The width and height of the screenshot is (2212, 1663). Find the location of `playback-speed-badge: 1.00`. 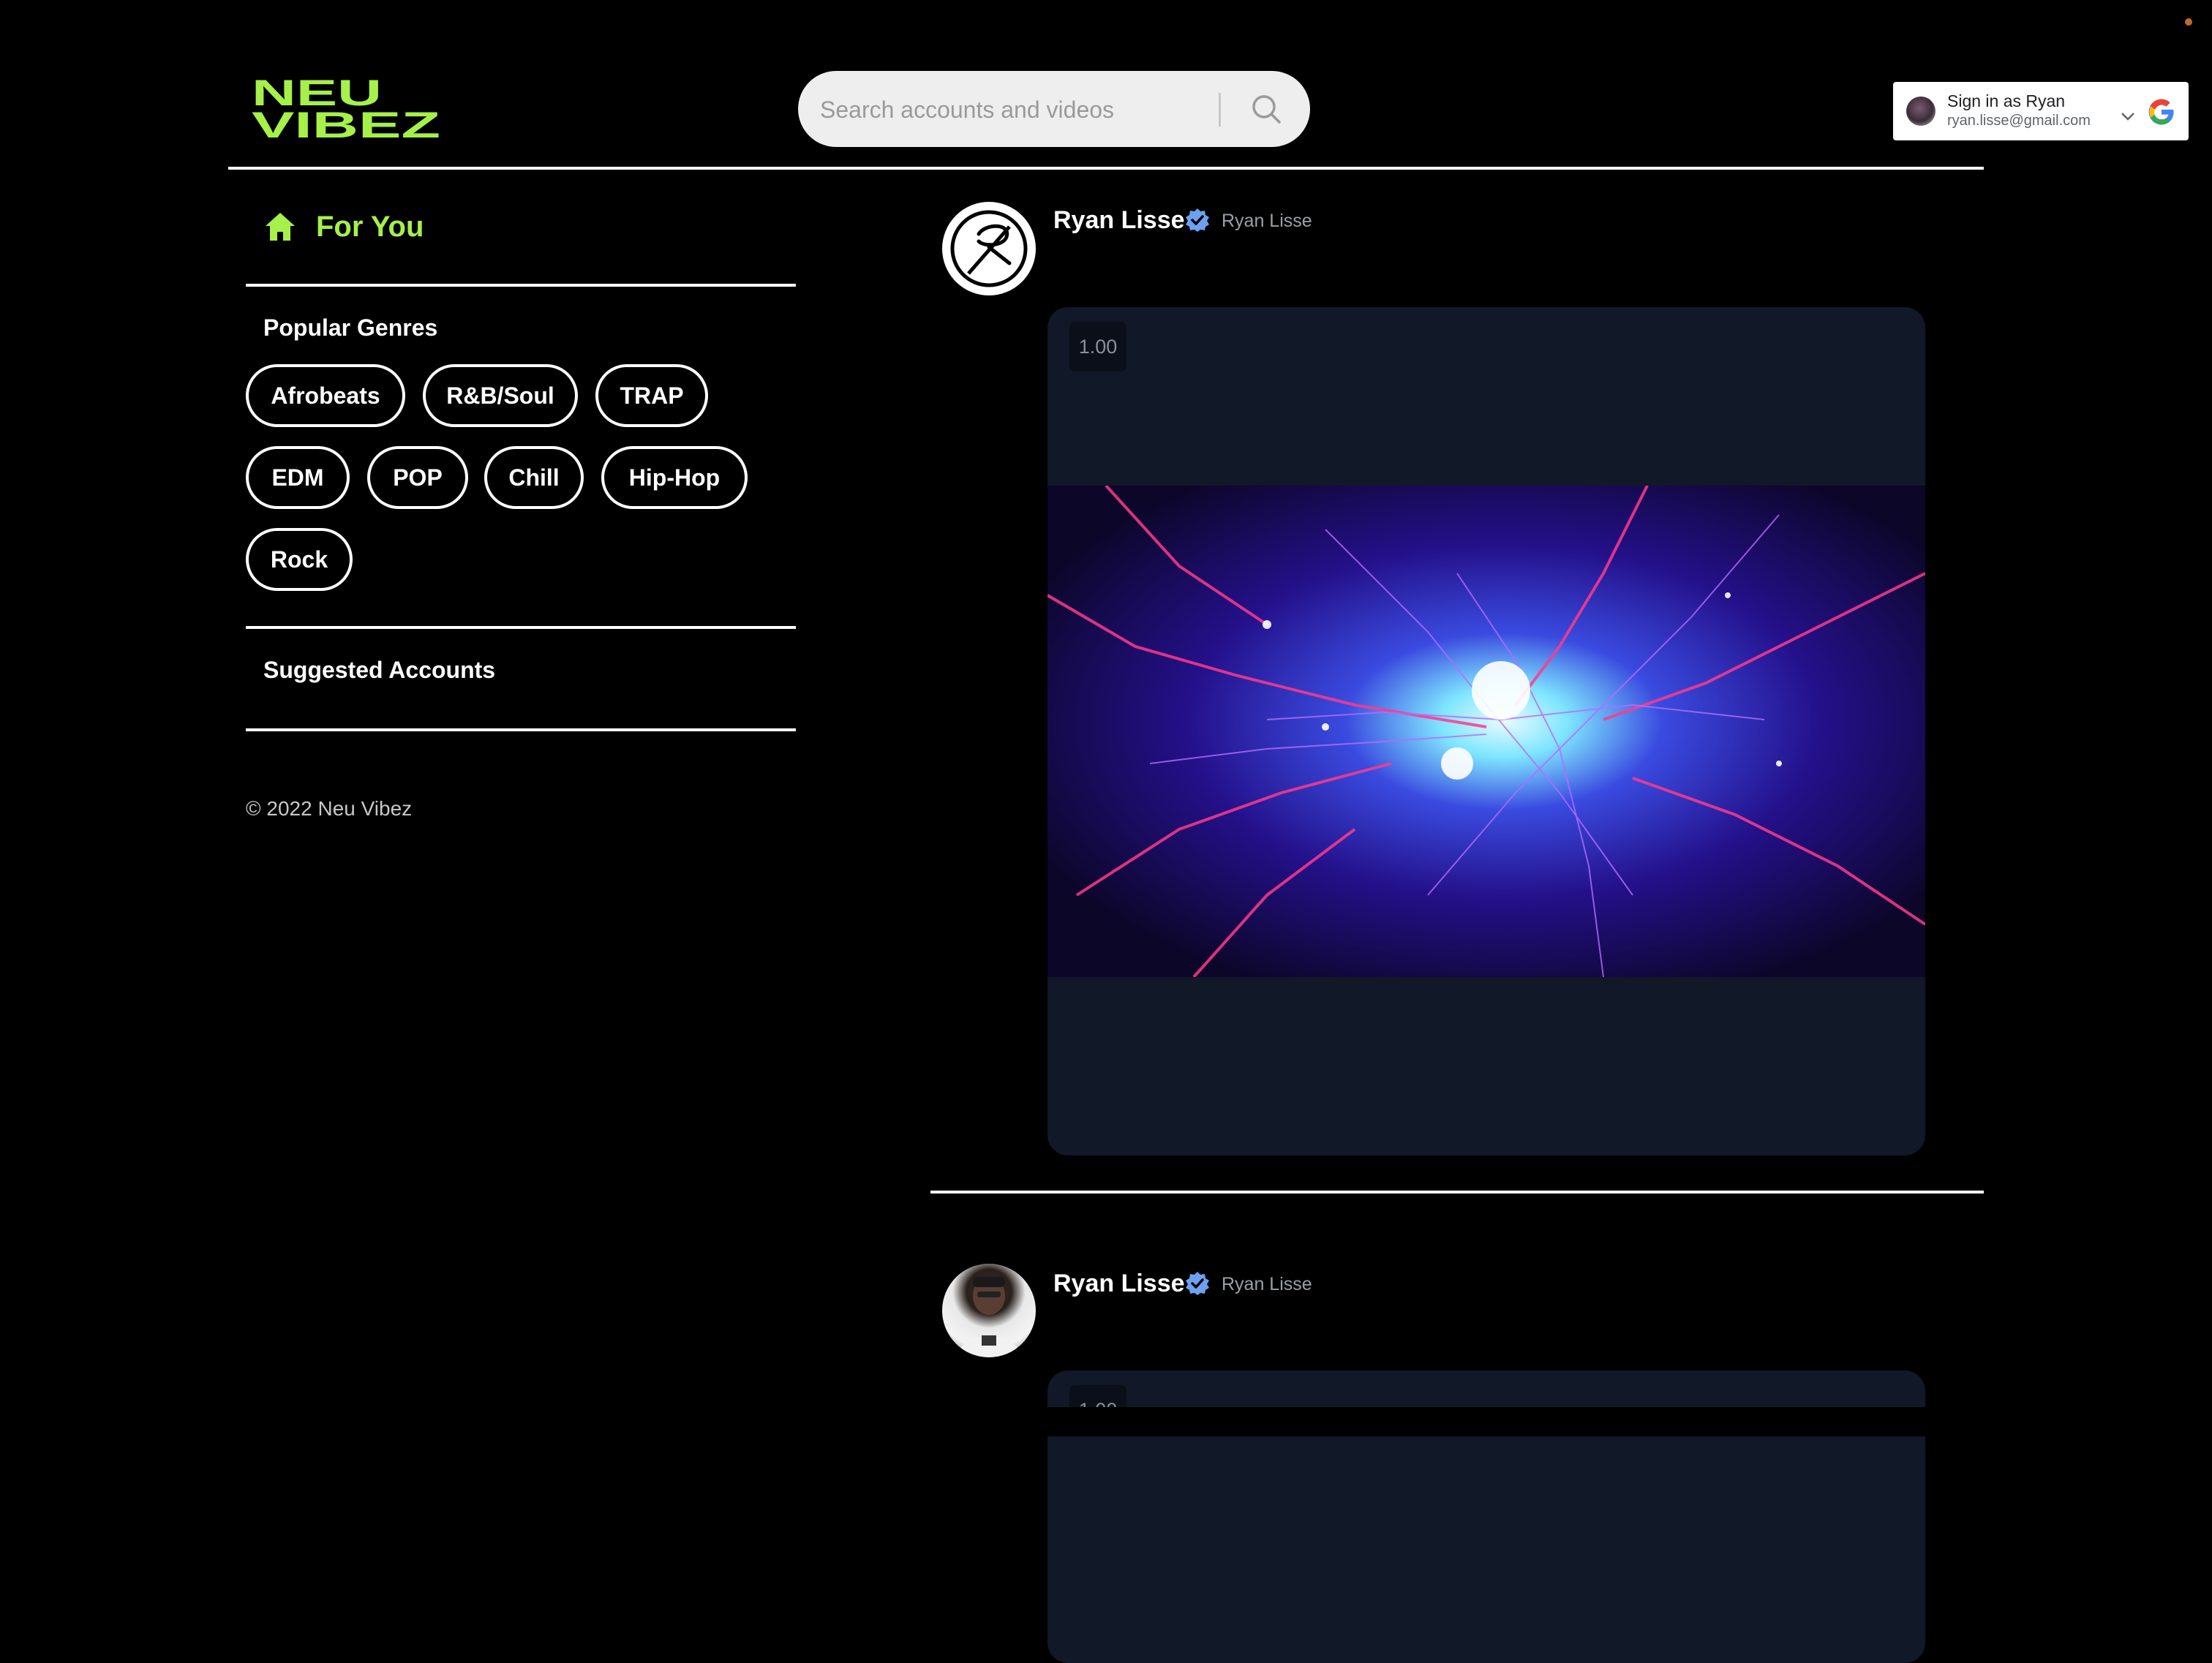

playback-speed-badge: 1.00 is located at coordinates (1097, 347).